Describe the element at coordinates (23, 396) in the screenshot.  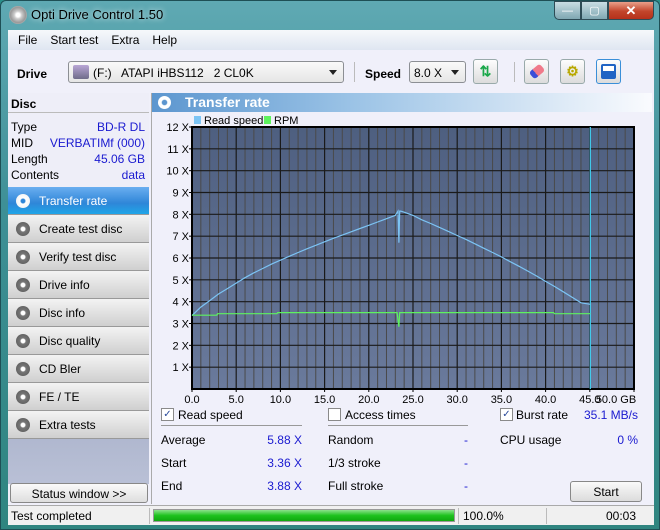
I see `fe-te-icon` at that location.